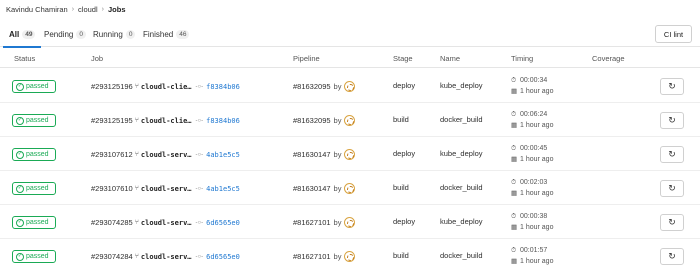  Describe the element at coordinates (534, 182) in the screenshot. I see `duration-value: 00:02:03` at that location.